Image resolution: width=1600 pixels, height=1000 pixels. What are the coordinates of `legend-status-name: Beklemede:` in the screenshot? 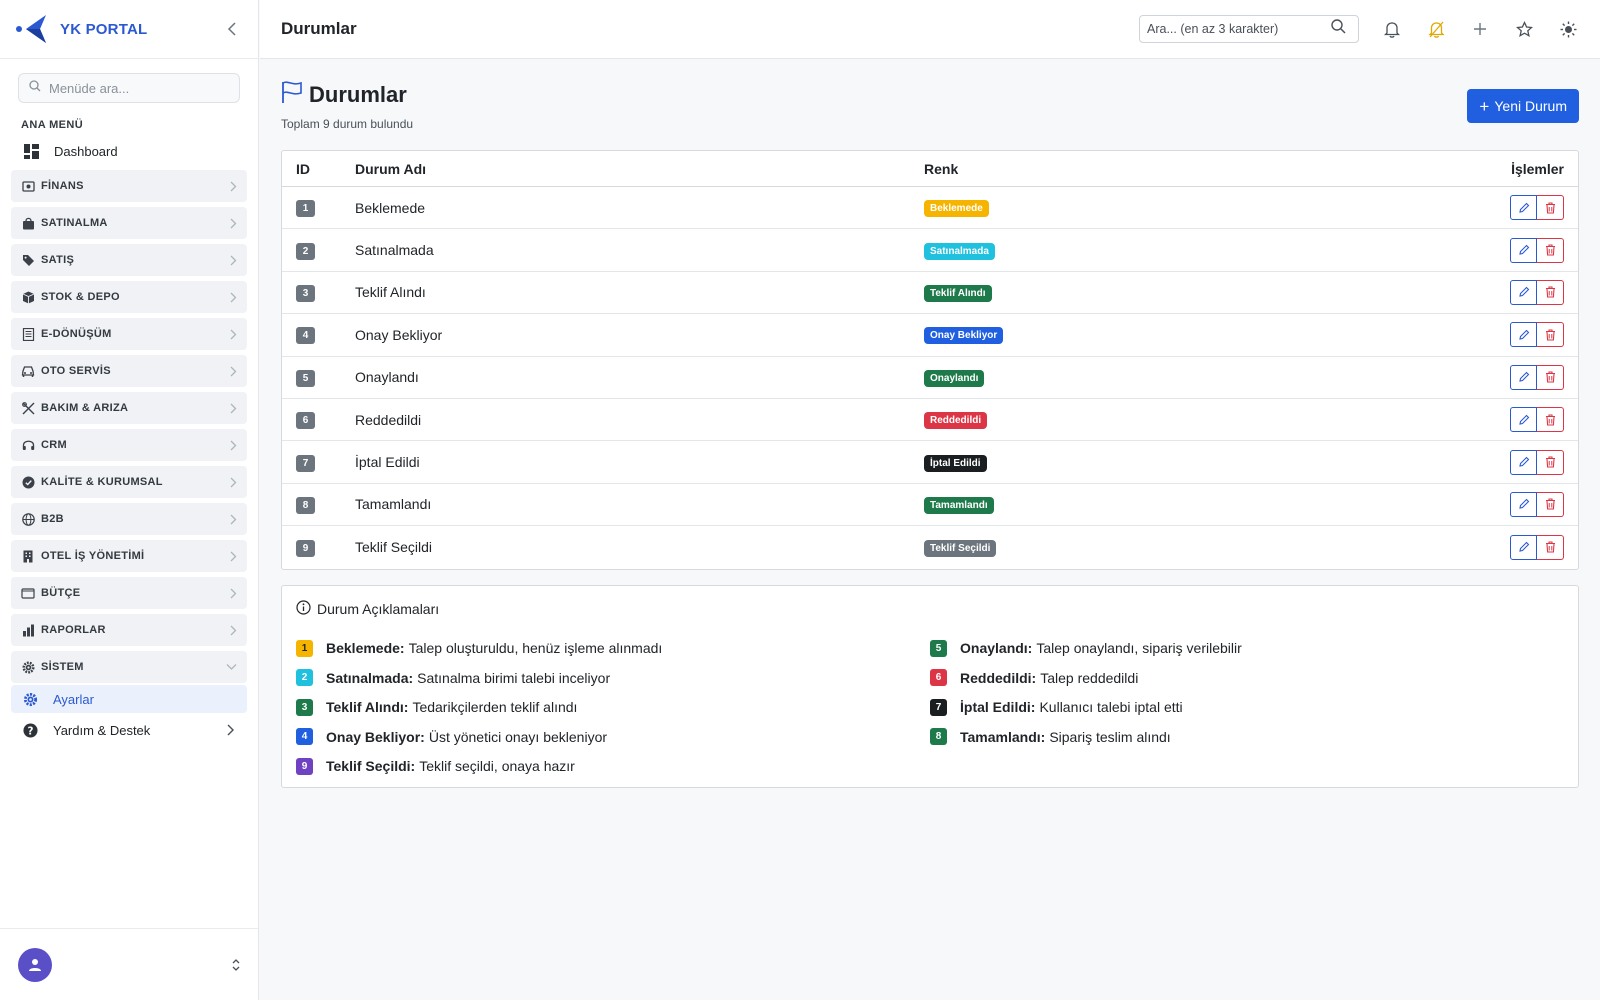 It's located at (365, 648).